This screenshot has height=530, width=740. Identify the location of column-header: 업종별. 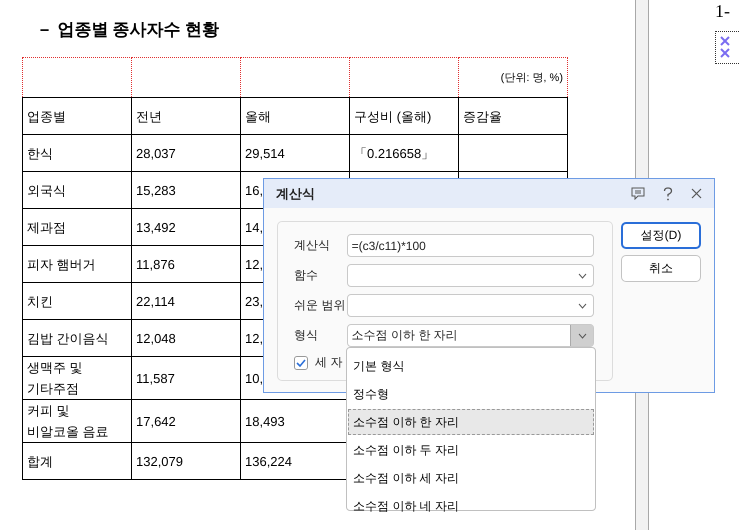
(77, 116).